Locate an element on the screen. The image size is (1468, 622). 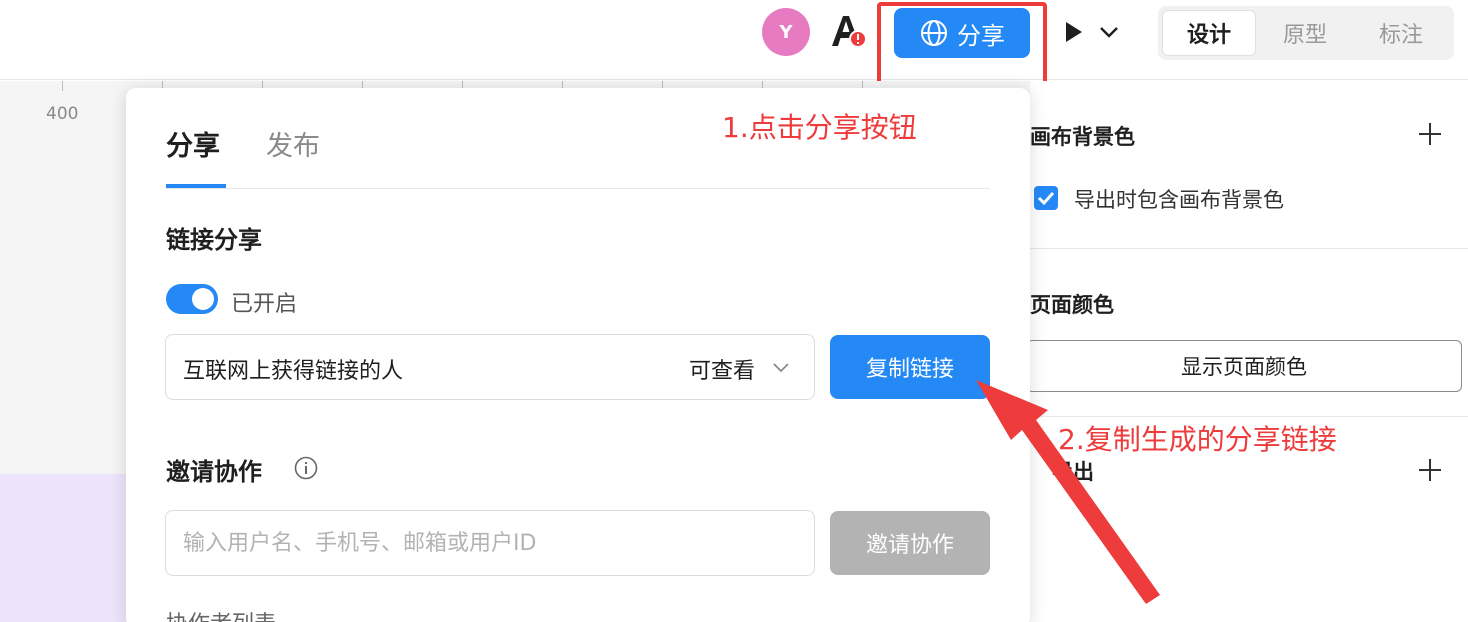
invite-title: 邀请协作 is located at coordinates (214, 472).